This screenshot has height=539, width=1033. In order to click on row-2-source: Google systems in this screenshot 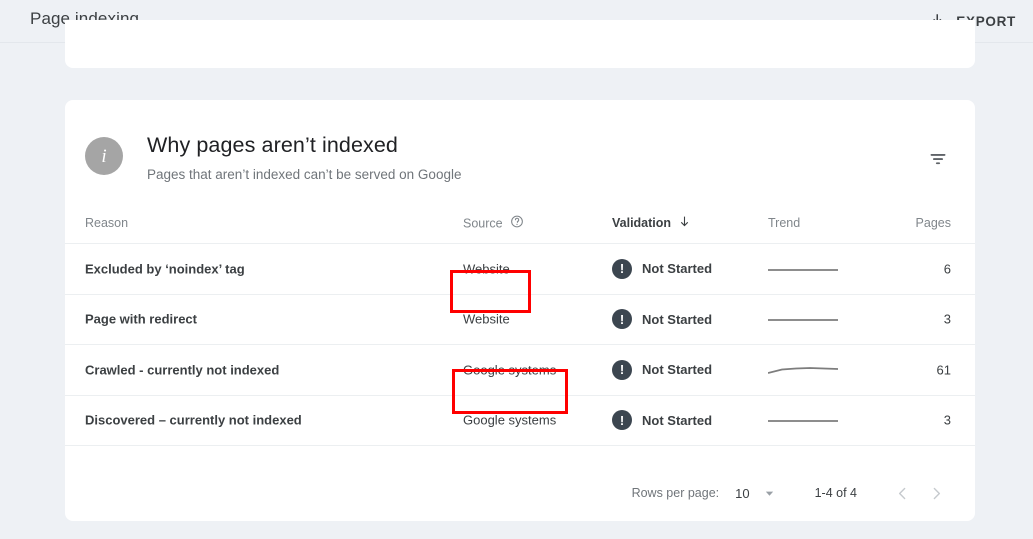, I will do `click(510, 370)`.